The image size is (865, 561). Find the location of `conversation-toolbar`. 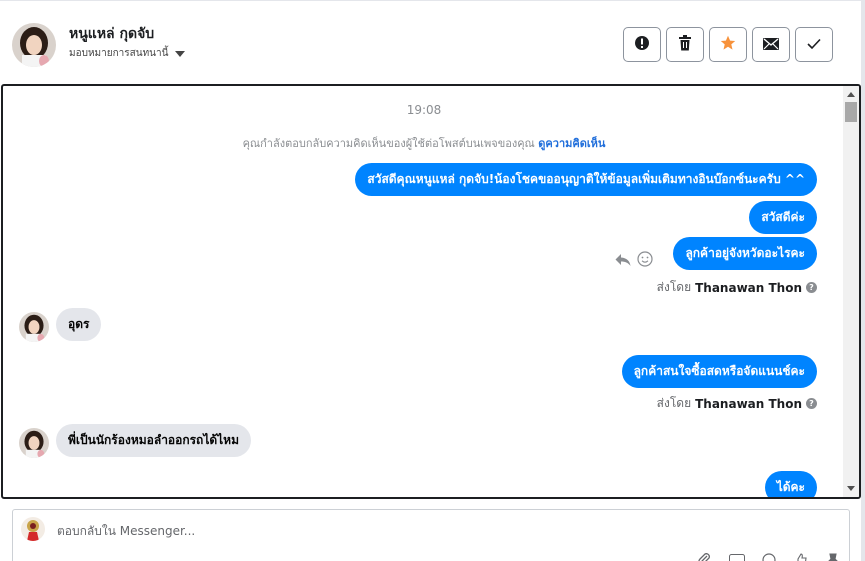

conversation-toolbar is located at coordinates (728, 44).